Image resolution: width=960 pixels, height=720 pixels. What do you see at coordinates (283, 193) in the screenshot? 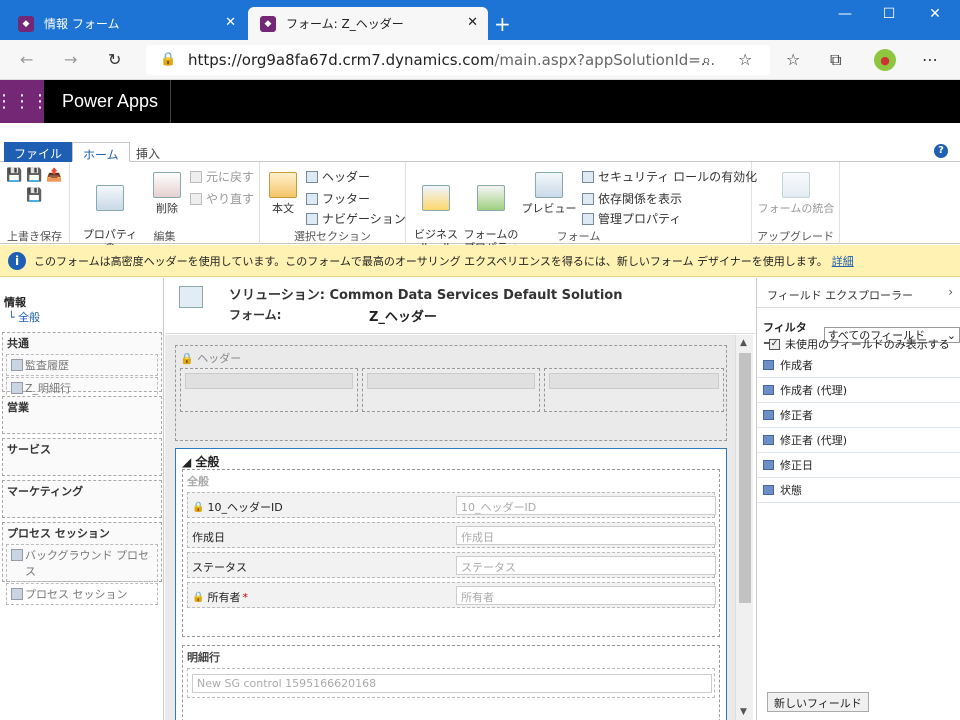
I see `body-button: 本文` at bounding box center [283, 193].